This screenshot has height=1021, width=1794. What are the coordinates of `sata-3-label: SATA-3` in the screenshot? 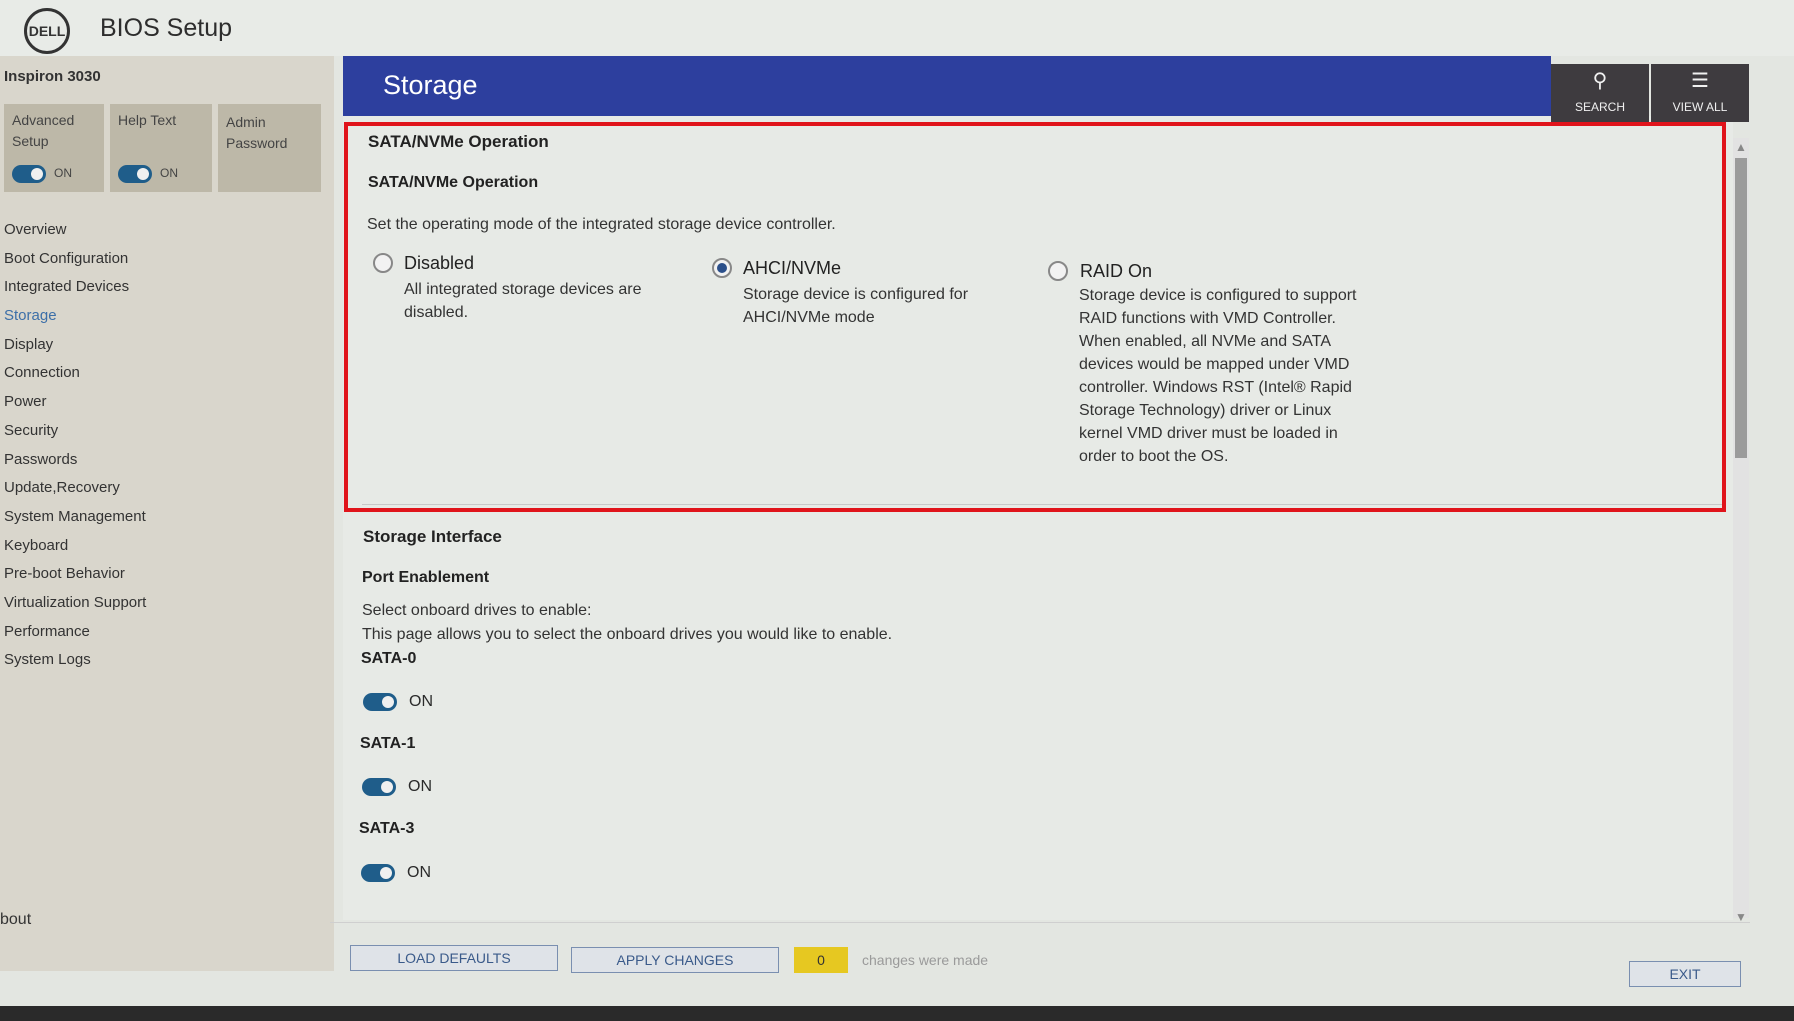 It's located at (387, 828).